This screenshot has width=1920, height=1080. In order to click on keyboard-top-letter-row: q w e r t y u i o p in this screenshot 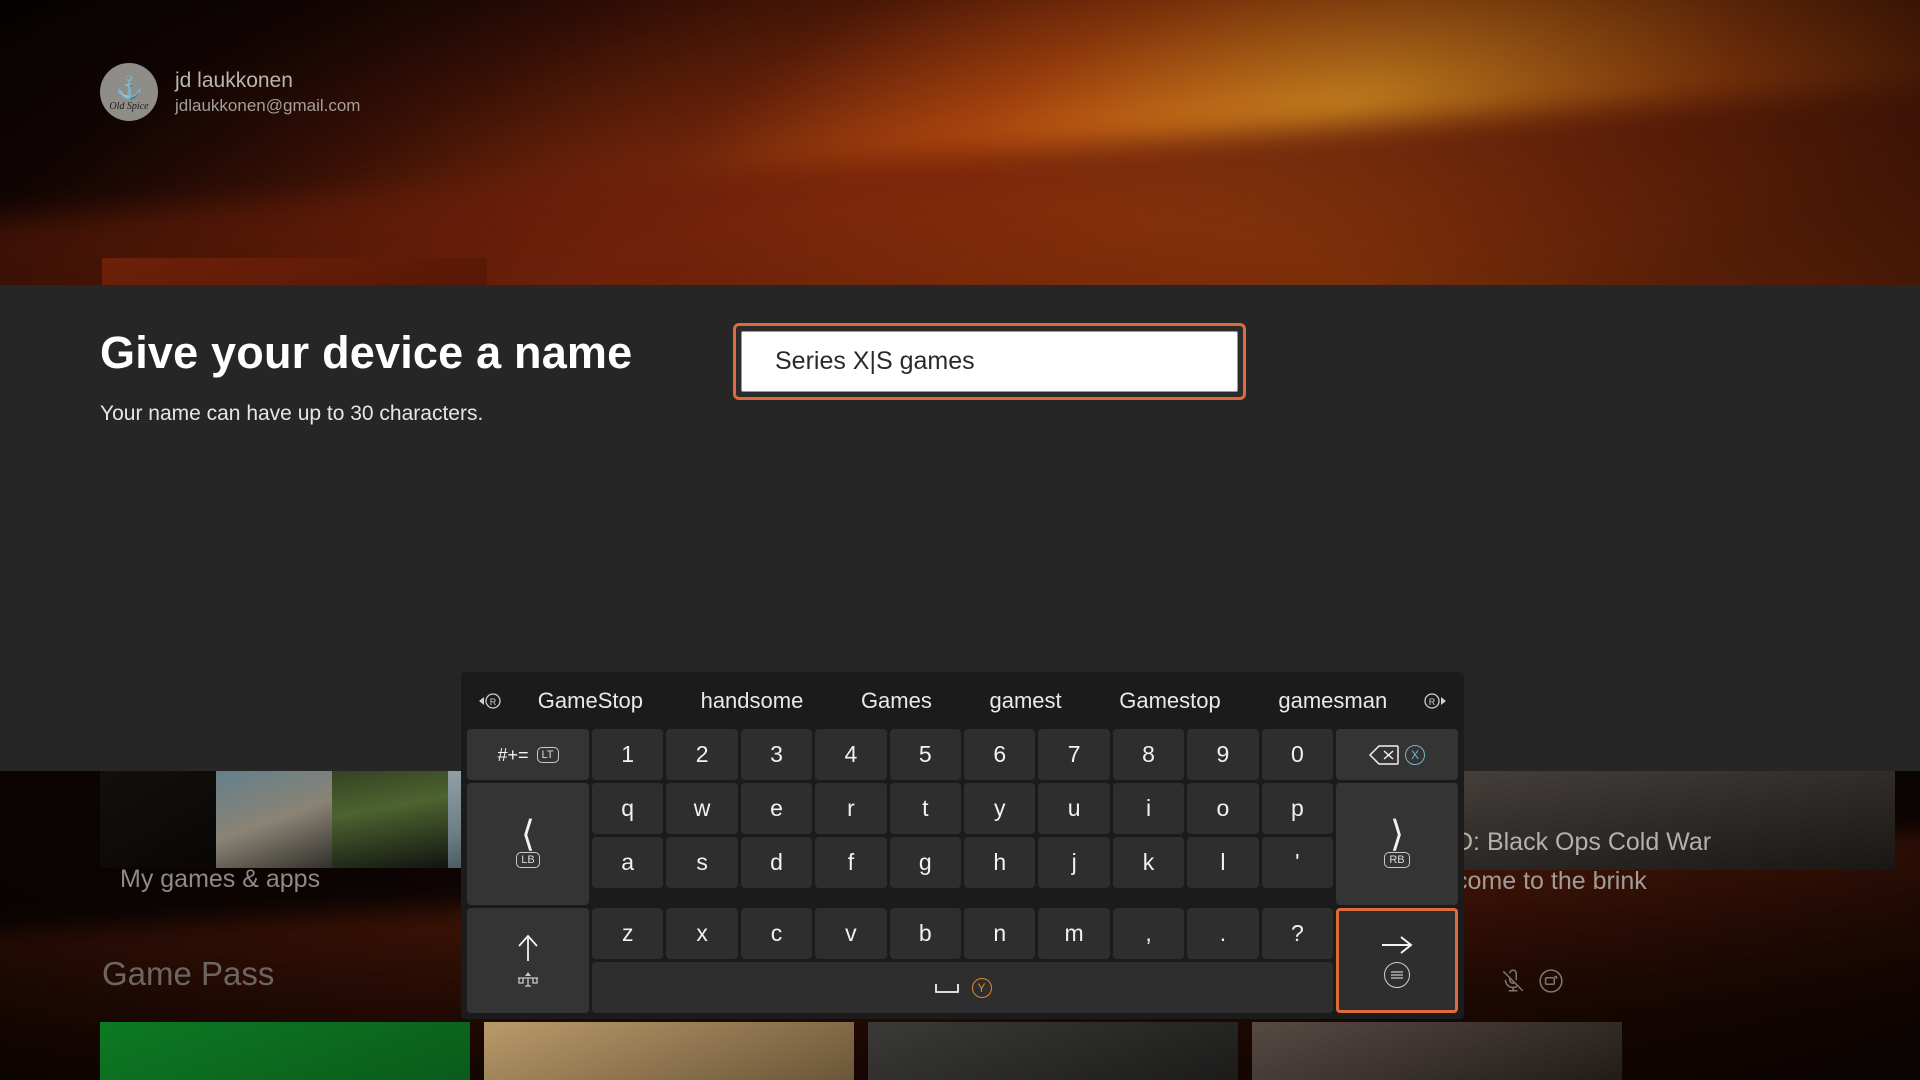, I will do `click(963, 808)`.